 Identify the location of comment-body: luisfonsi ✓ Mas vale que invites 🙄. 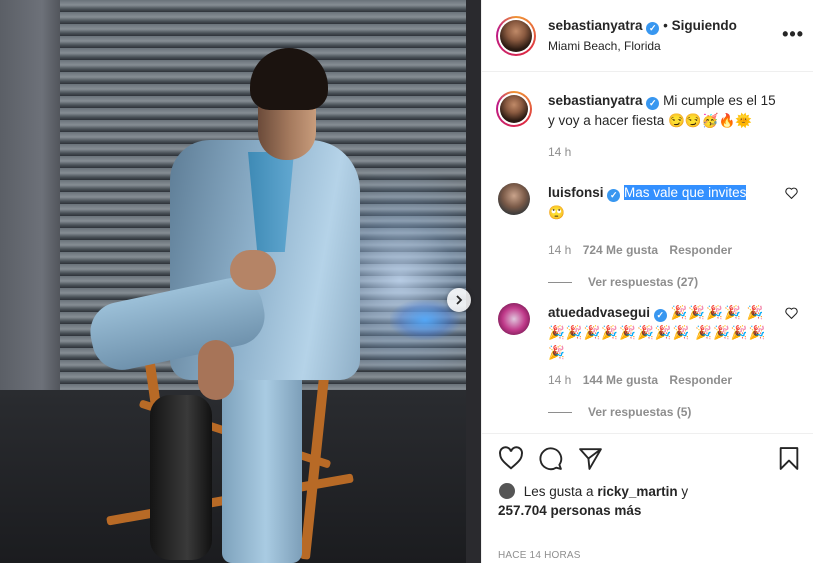
(663, 203).